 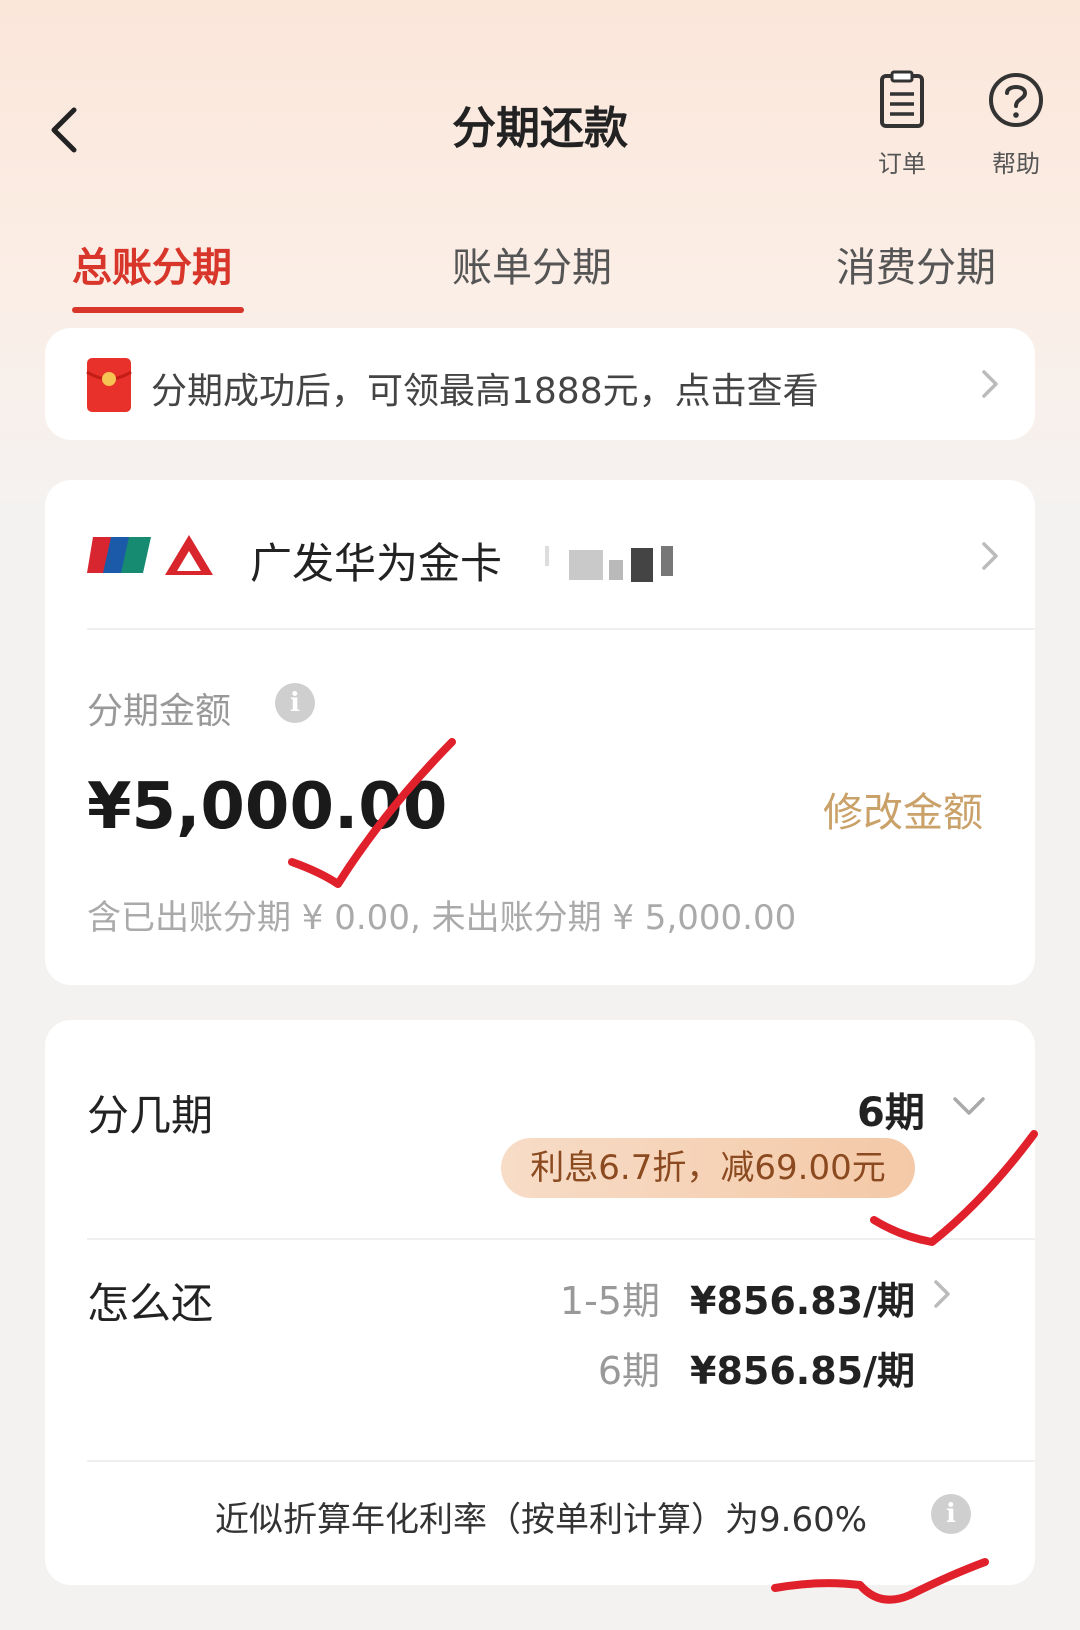 What do you see at coordinates (150, 1115) in the screenshot?
I see `periods-label: 分几期` at bounding box center [150, 1115].